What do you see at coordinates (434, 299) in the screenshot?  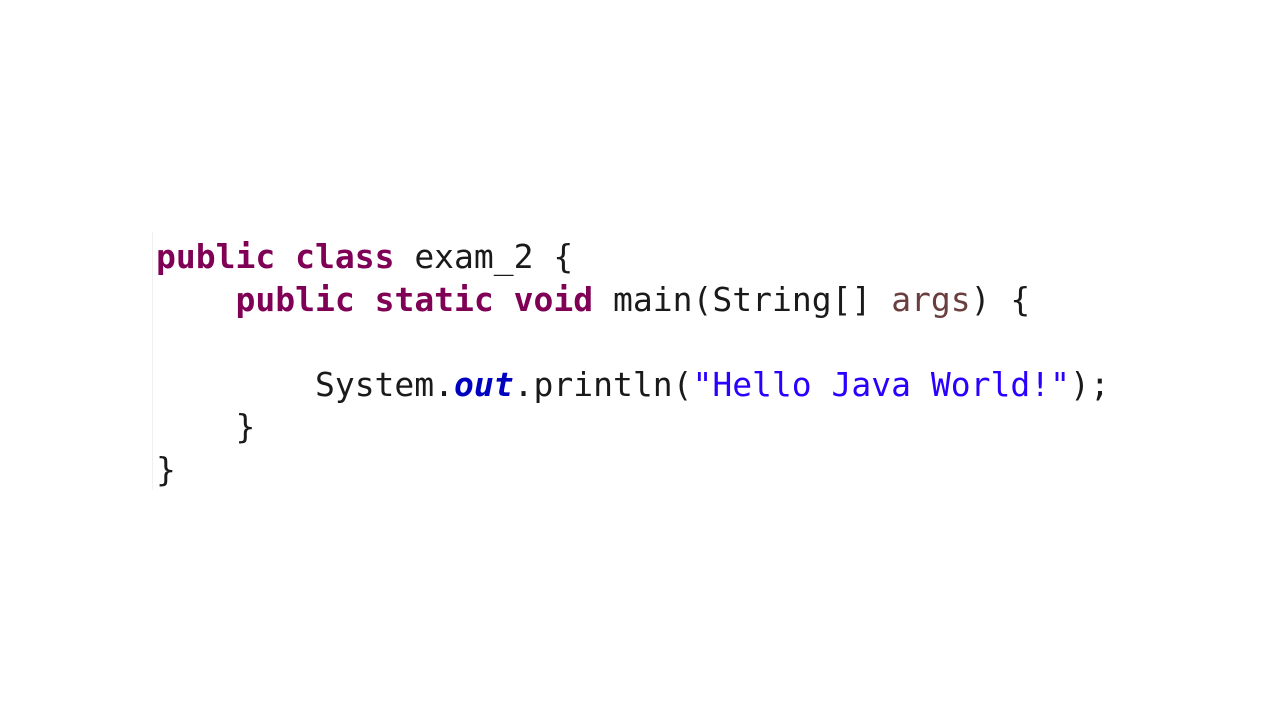 I see `keyword-static: static` at bounding box center [434, 299].